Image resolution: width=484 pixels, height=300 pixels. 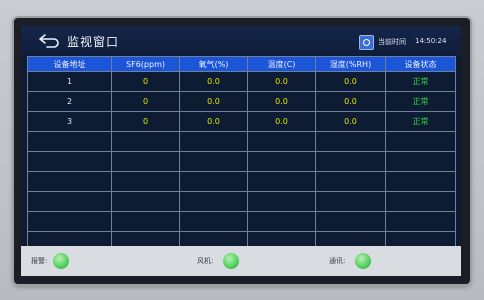 I want to click on cell-address: 2, so click(x=69, y=101).